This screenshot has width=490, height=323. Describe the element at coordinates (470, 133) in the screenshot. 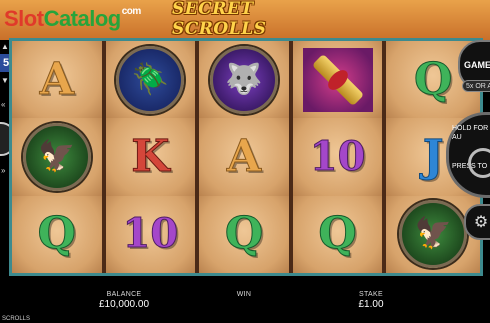

I see `spin-hint-line1: HOLD FOR AU` at that location.